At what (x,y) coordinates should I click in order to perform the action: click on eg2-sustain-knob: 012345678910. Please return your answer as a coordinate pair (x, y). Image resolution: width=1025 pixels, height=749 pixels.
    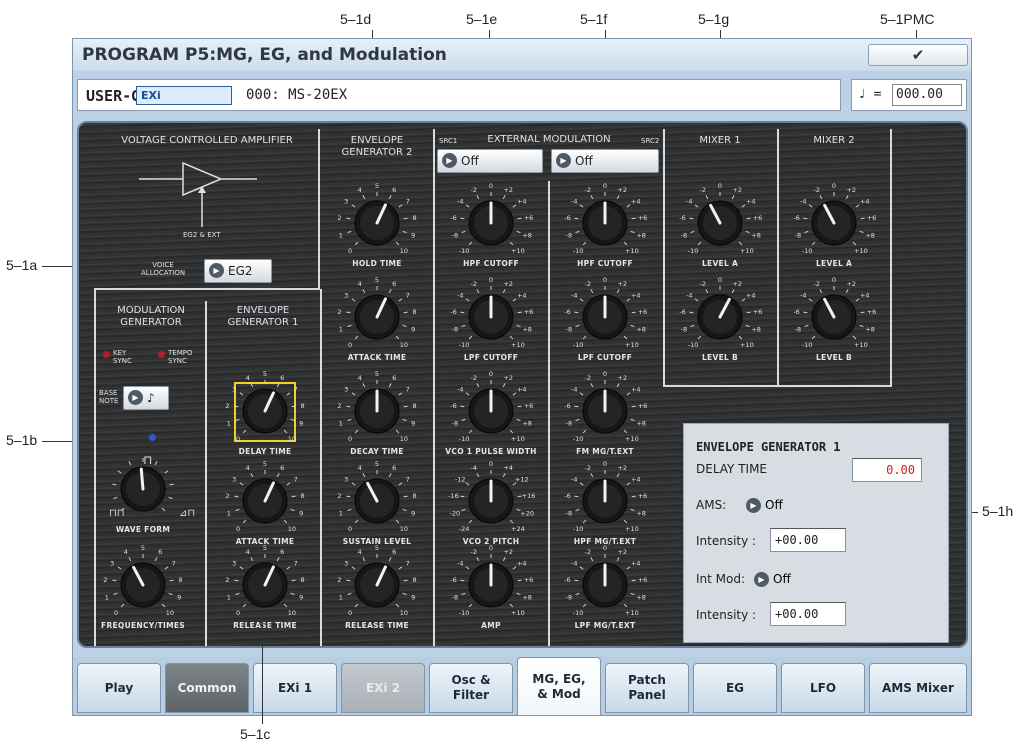
    Looking at the image, I should click on (377, 501).